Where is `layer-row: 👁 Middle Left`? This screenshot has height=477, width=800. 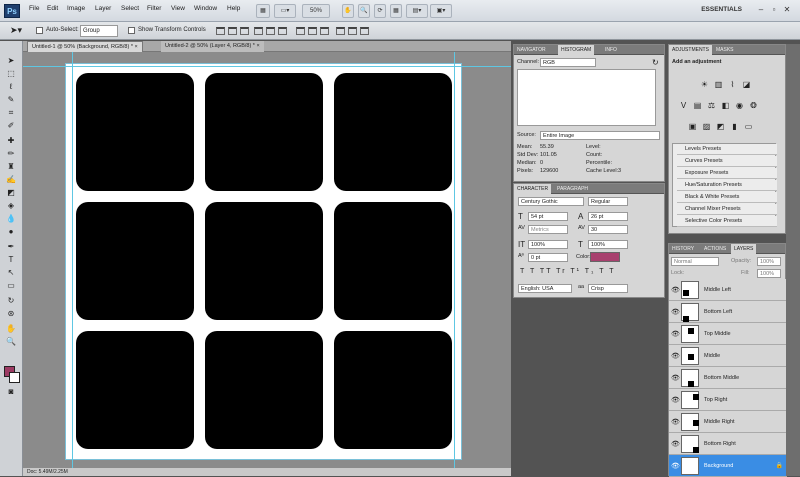 layer-row: 👁 Middle Left is located at coordinates (728, 290).